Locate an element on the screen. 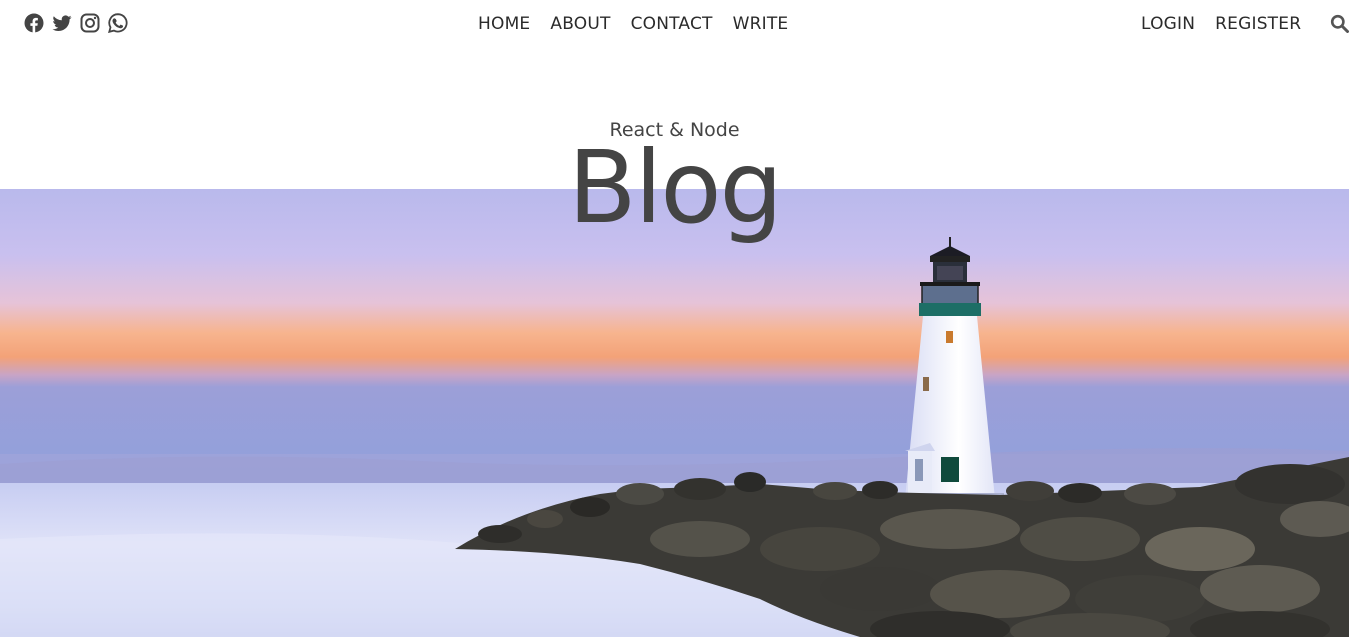 The image size is (1349, 637). nav-contact-link: CONTACT is located at coordinates (672, 24).